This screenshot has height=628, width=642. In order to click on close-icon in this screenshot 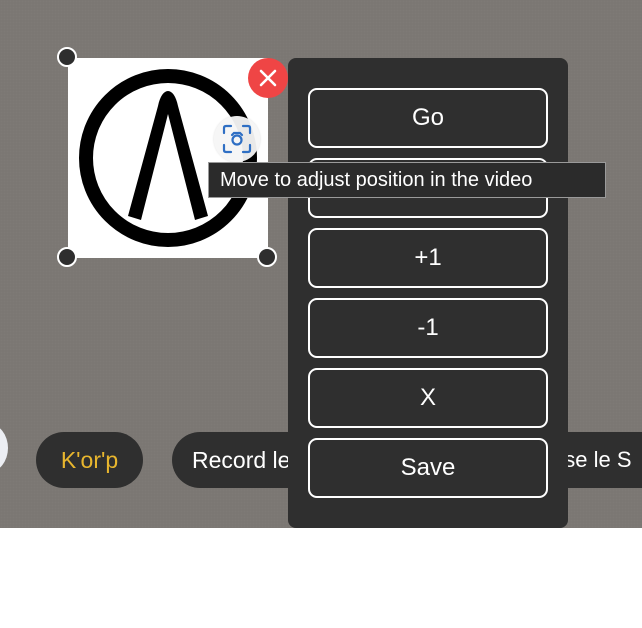, I will do `click(268, 78)`.